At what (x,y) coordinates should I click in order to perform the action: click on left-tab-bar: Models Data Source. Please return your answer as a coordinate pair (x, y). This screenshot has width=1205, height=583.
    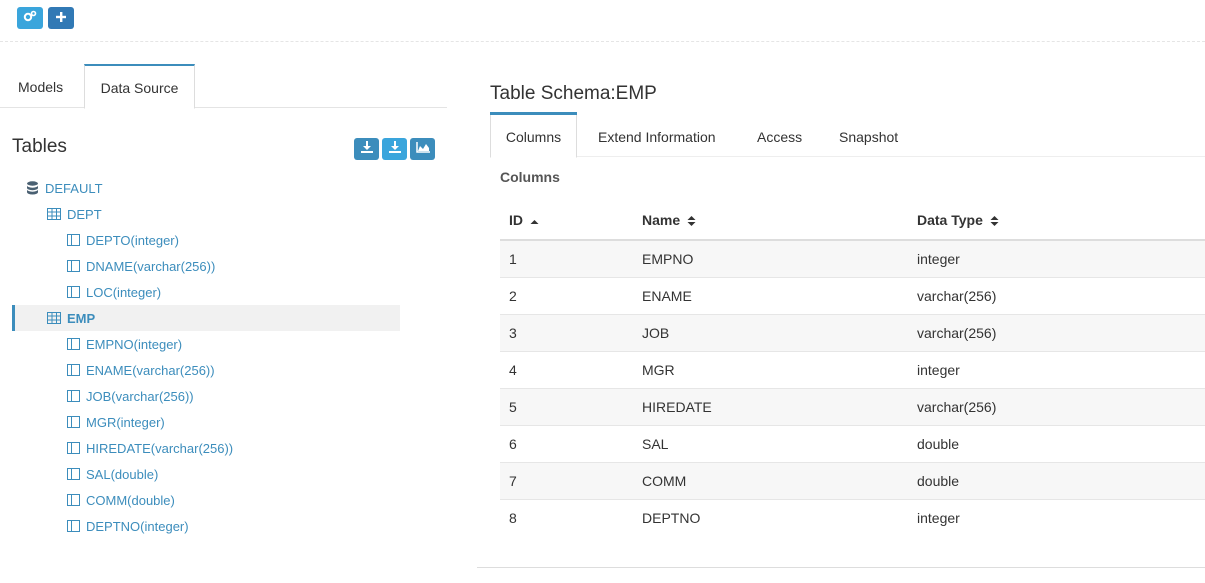
    Looking at the image, I should click on (223, 86).